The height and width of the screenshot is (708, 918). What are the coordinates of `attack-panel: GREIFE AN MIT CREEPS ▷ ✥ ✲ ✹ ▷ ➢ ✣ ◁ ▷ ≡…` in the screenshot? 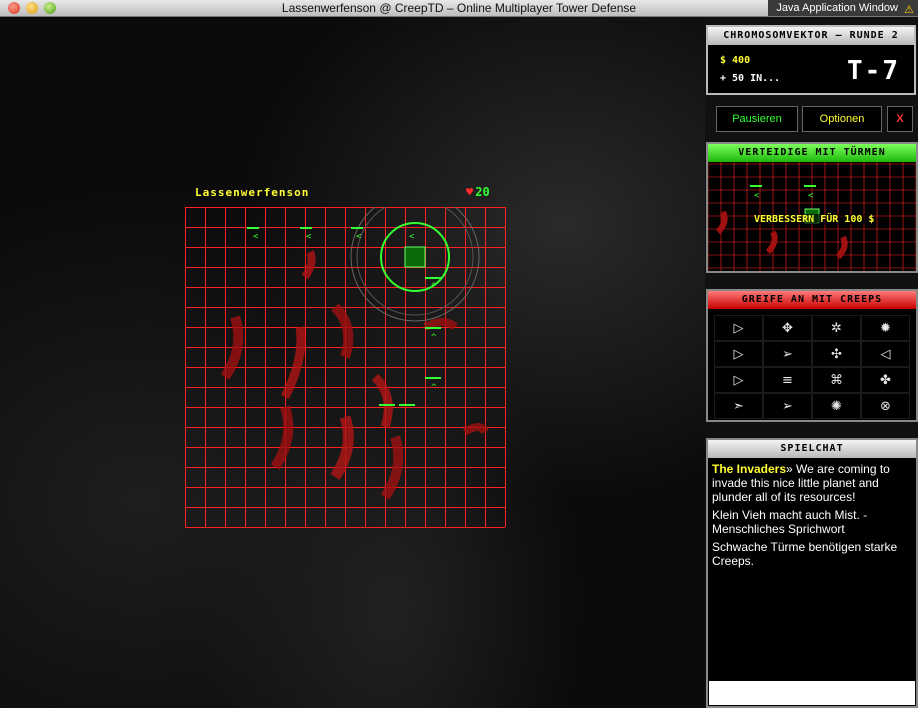 It's located at (812, 355).